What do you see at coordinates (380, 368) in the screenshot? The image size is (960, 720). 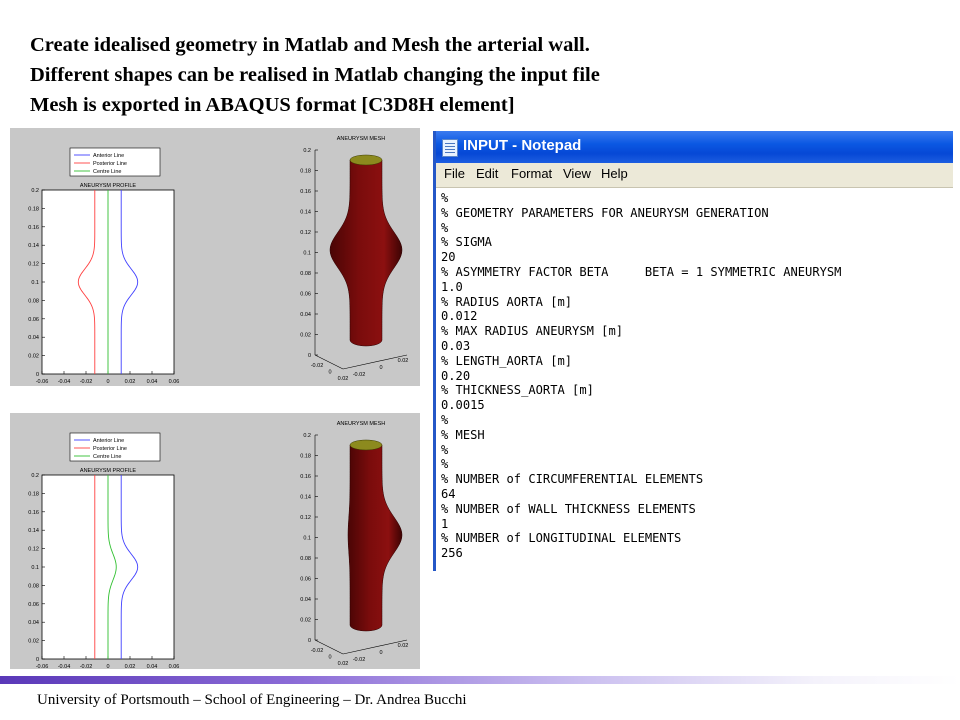 I see `mesh-ytick-label: 0` at bounding box center [380, 368].